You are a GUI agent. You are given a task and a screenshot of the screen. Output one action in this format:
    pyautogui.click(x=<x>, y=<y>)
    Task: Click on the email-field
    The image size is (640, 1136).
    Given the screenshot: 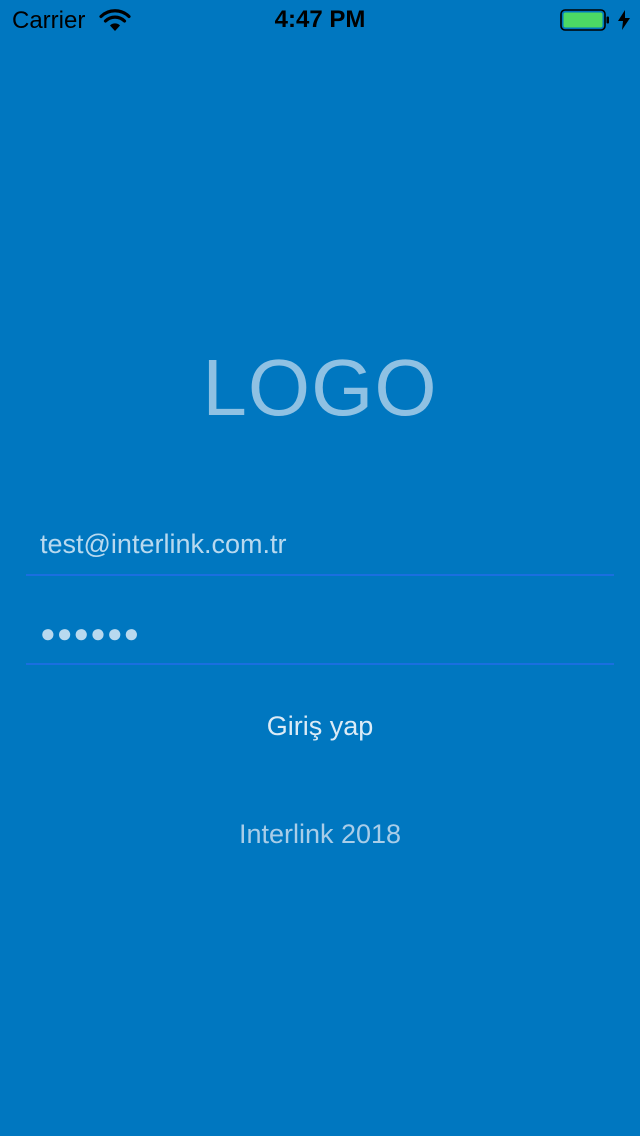 What is the action you would take?
    pyautogui.click(x=320, y=545)
    